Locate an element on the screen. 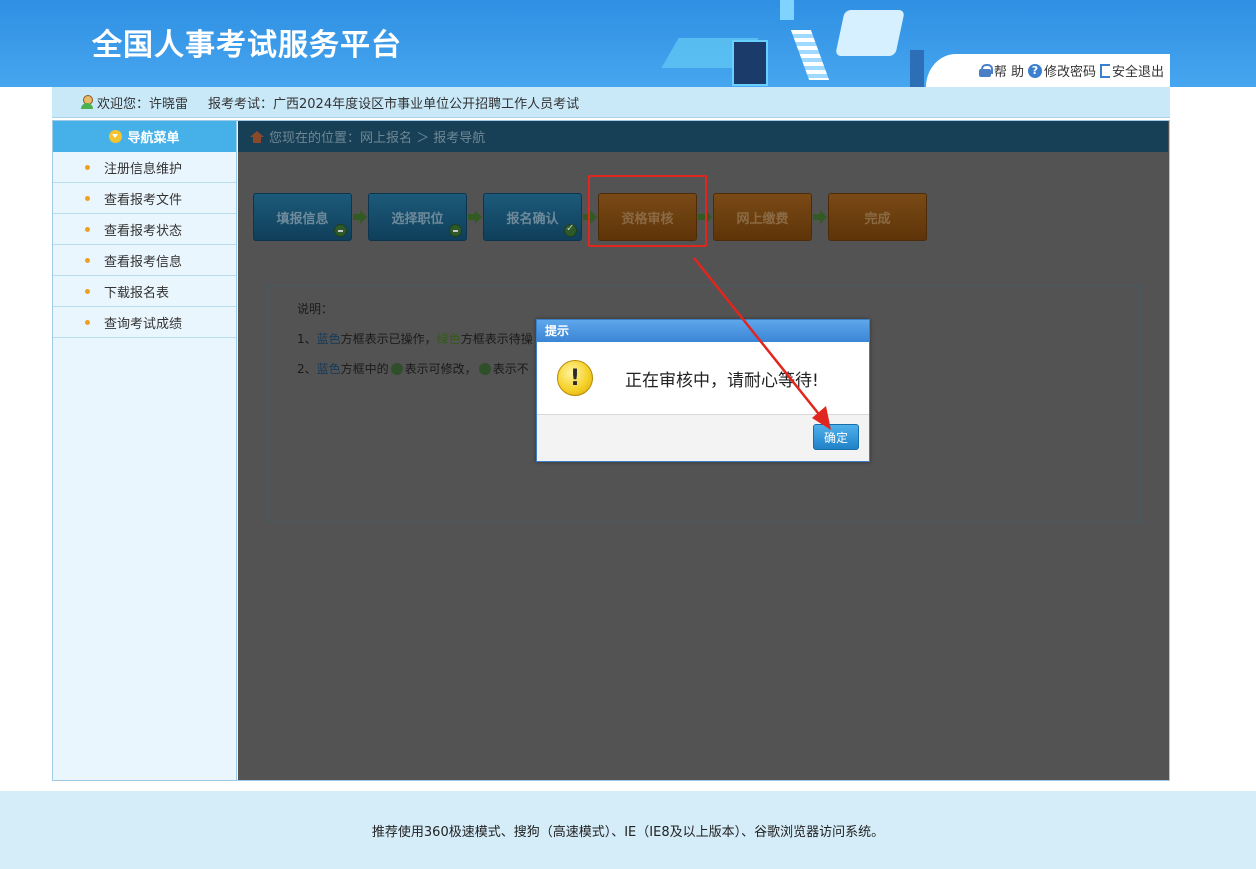  change-password-link: ? 修改密码 is located at coordinates (1061, 70).